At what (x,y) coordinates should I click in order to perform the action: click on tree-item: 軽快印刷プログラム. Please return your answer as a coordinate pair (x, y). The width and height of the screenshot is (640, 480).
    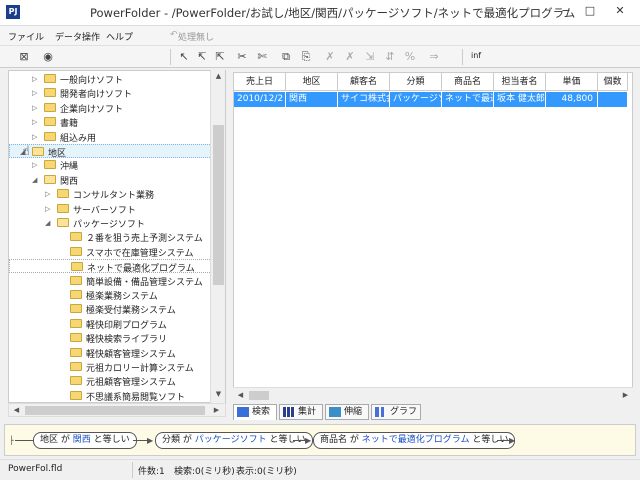
    Looking at the image, I should click on (111, 324).